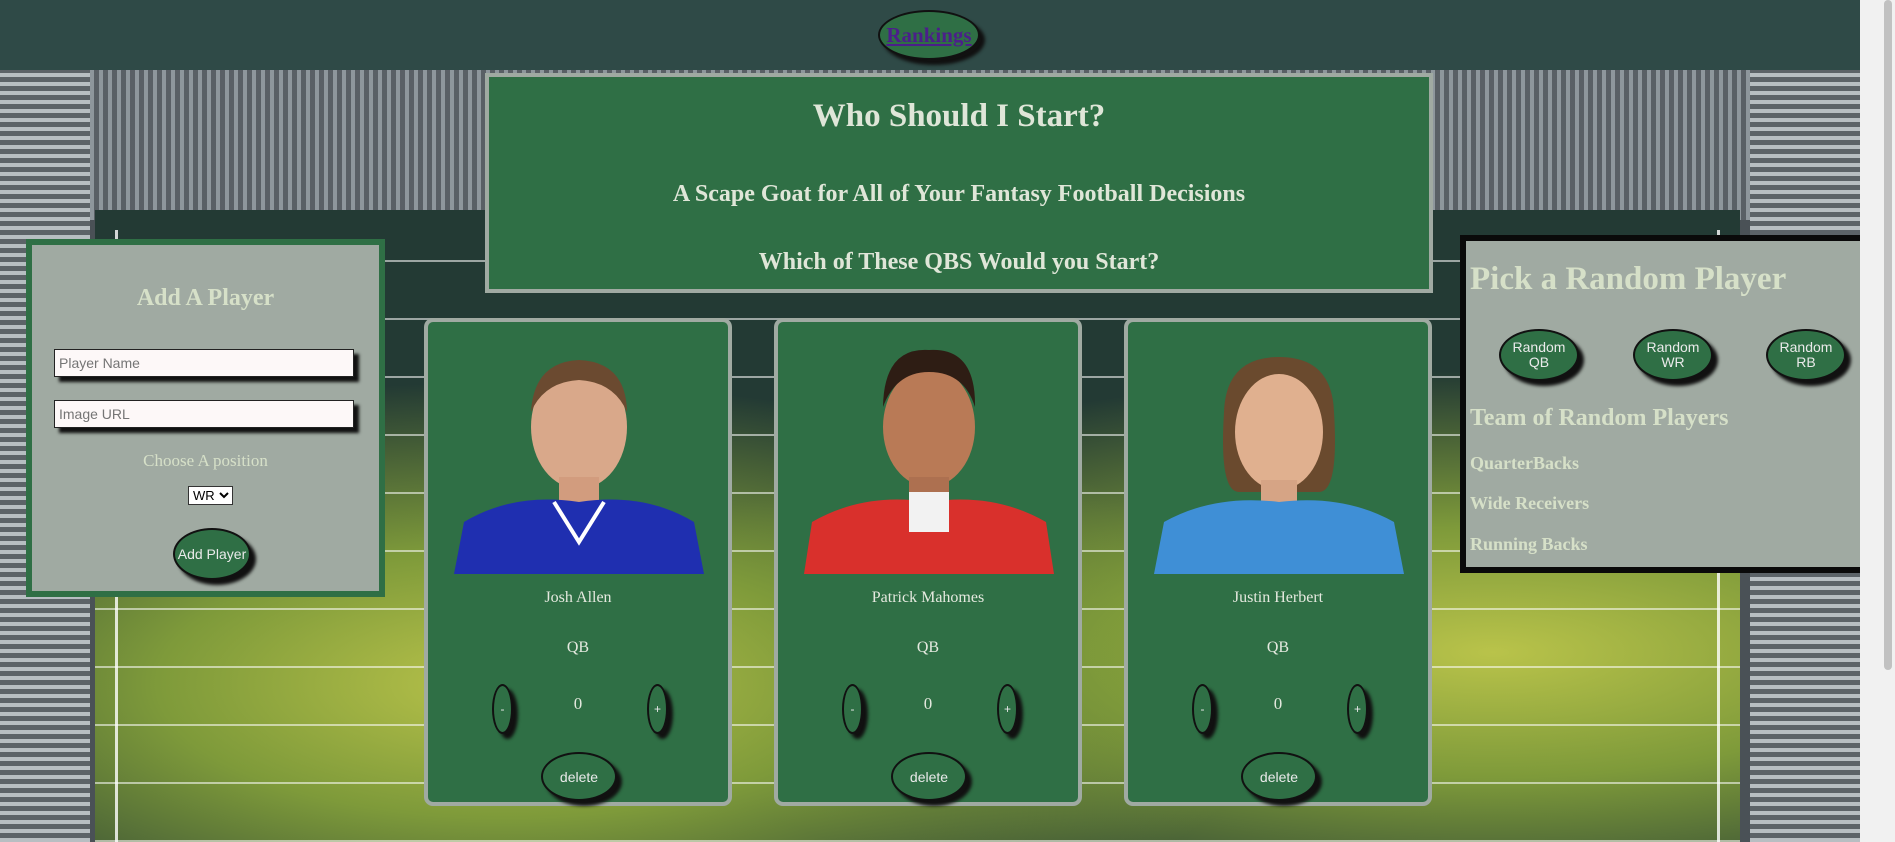 Image resolution: width=1895 pixels, height=842 pixels. I want to click on player-card: Josh Allen QB - 0 + delete, so click(578, 562).